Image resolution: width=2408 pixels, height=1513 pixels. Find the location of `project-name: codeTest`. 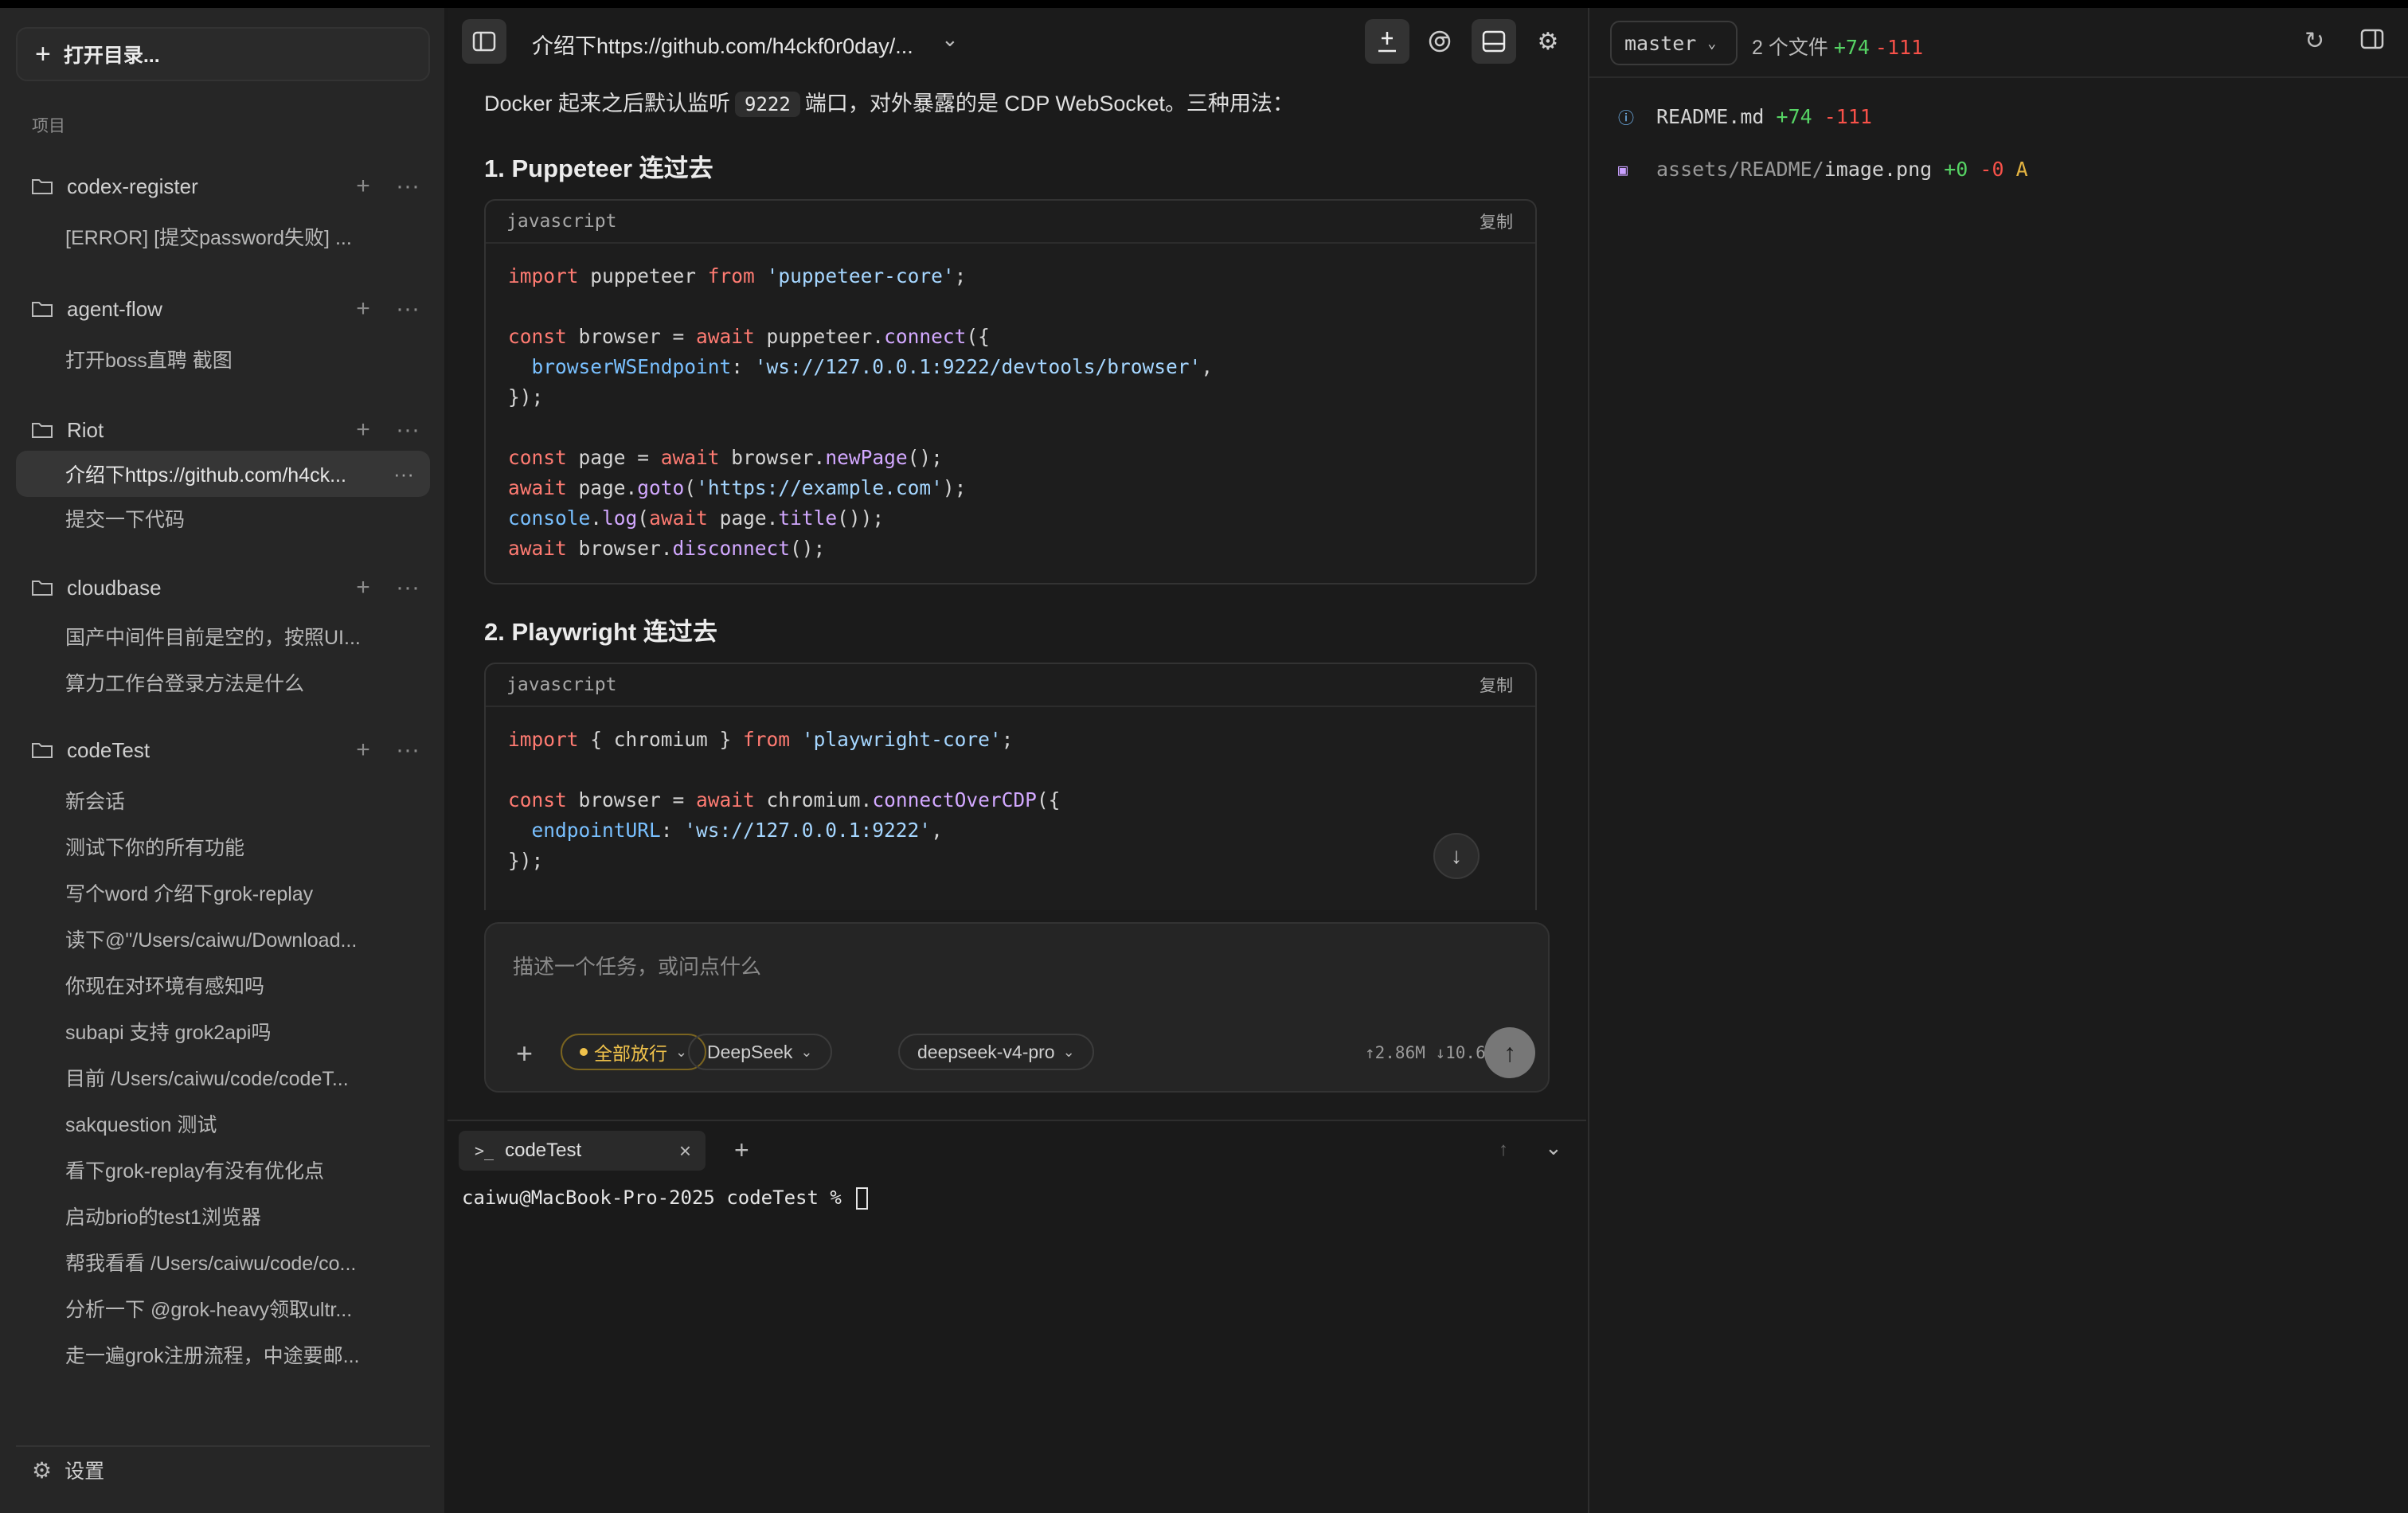

project-name: codeTest is located at coordinates (108, 750).